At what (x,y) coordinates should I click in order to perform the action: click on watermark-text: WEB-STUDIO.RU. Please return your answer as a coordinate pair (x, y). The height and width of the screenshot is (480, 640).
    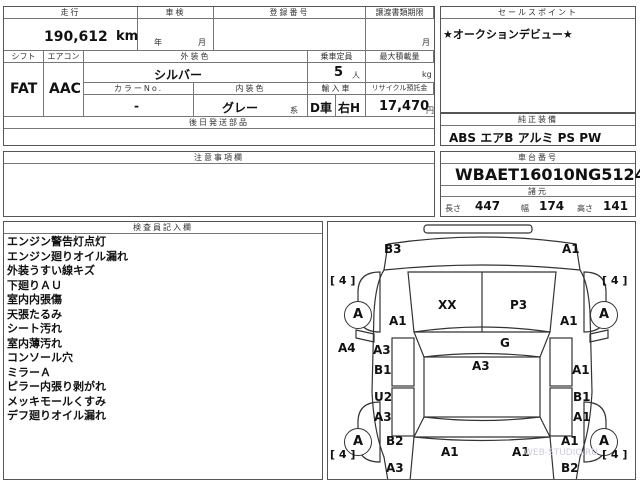
    Looking at the image, I should click on (561, 453).